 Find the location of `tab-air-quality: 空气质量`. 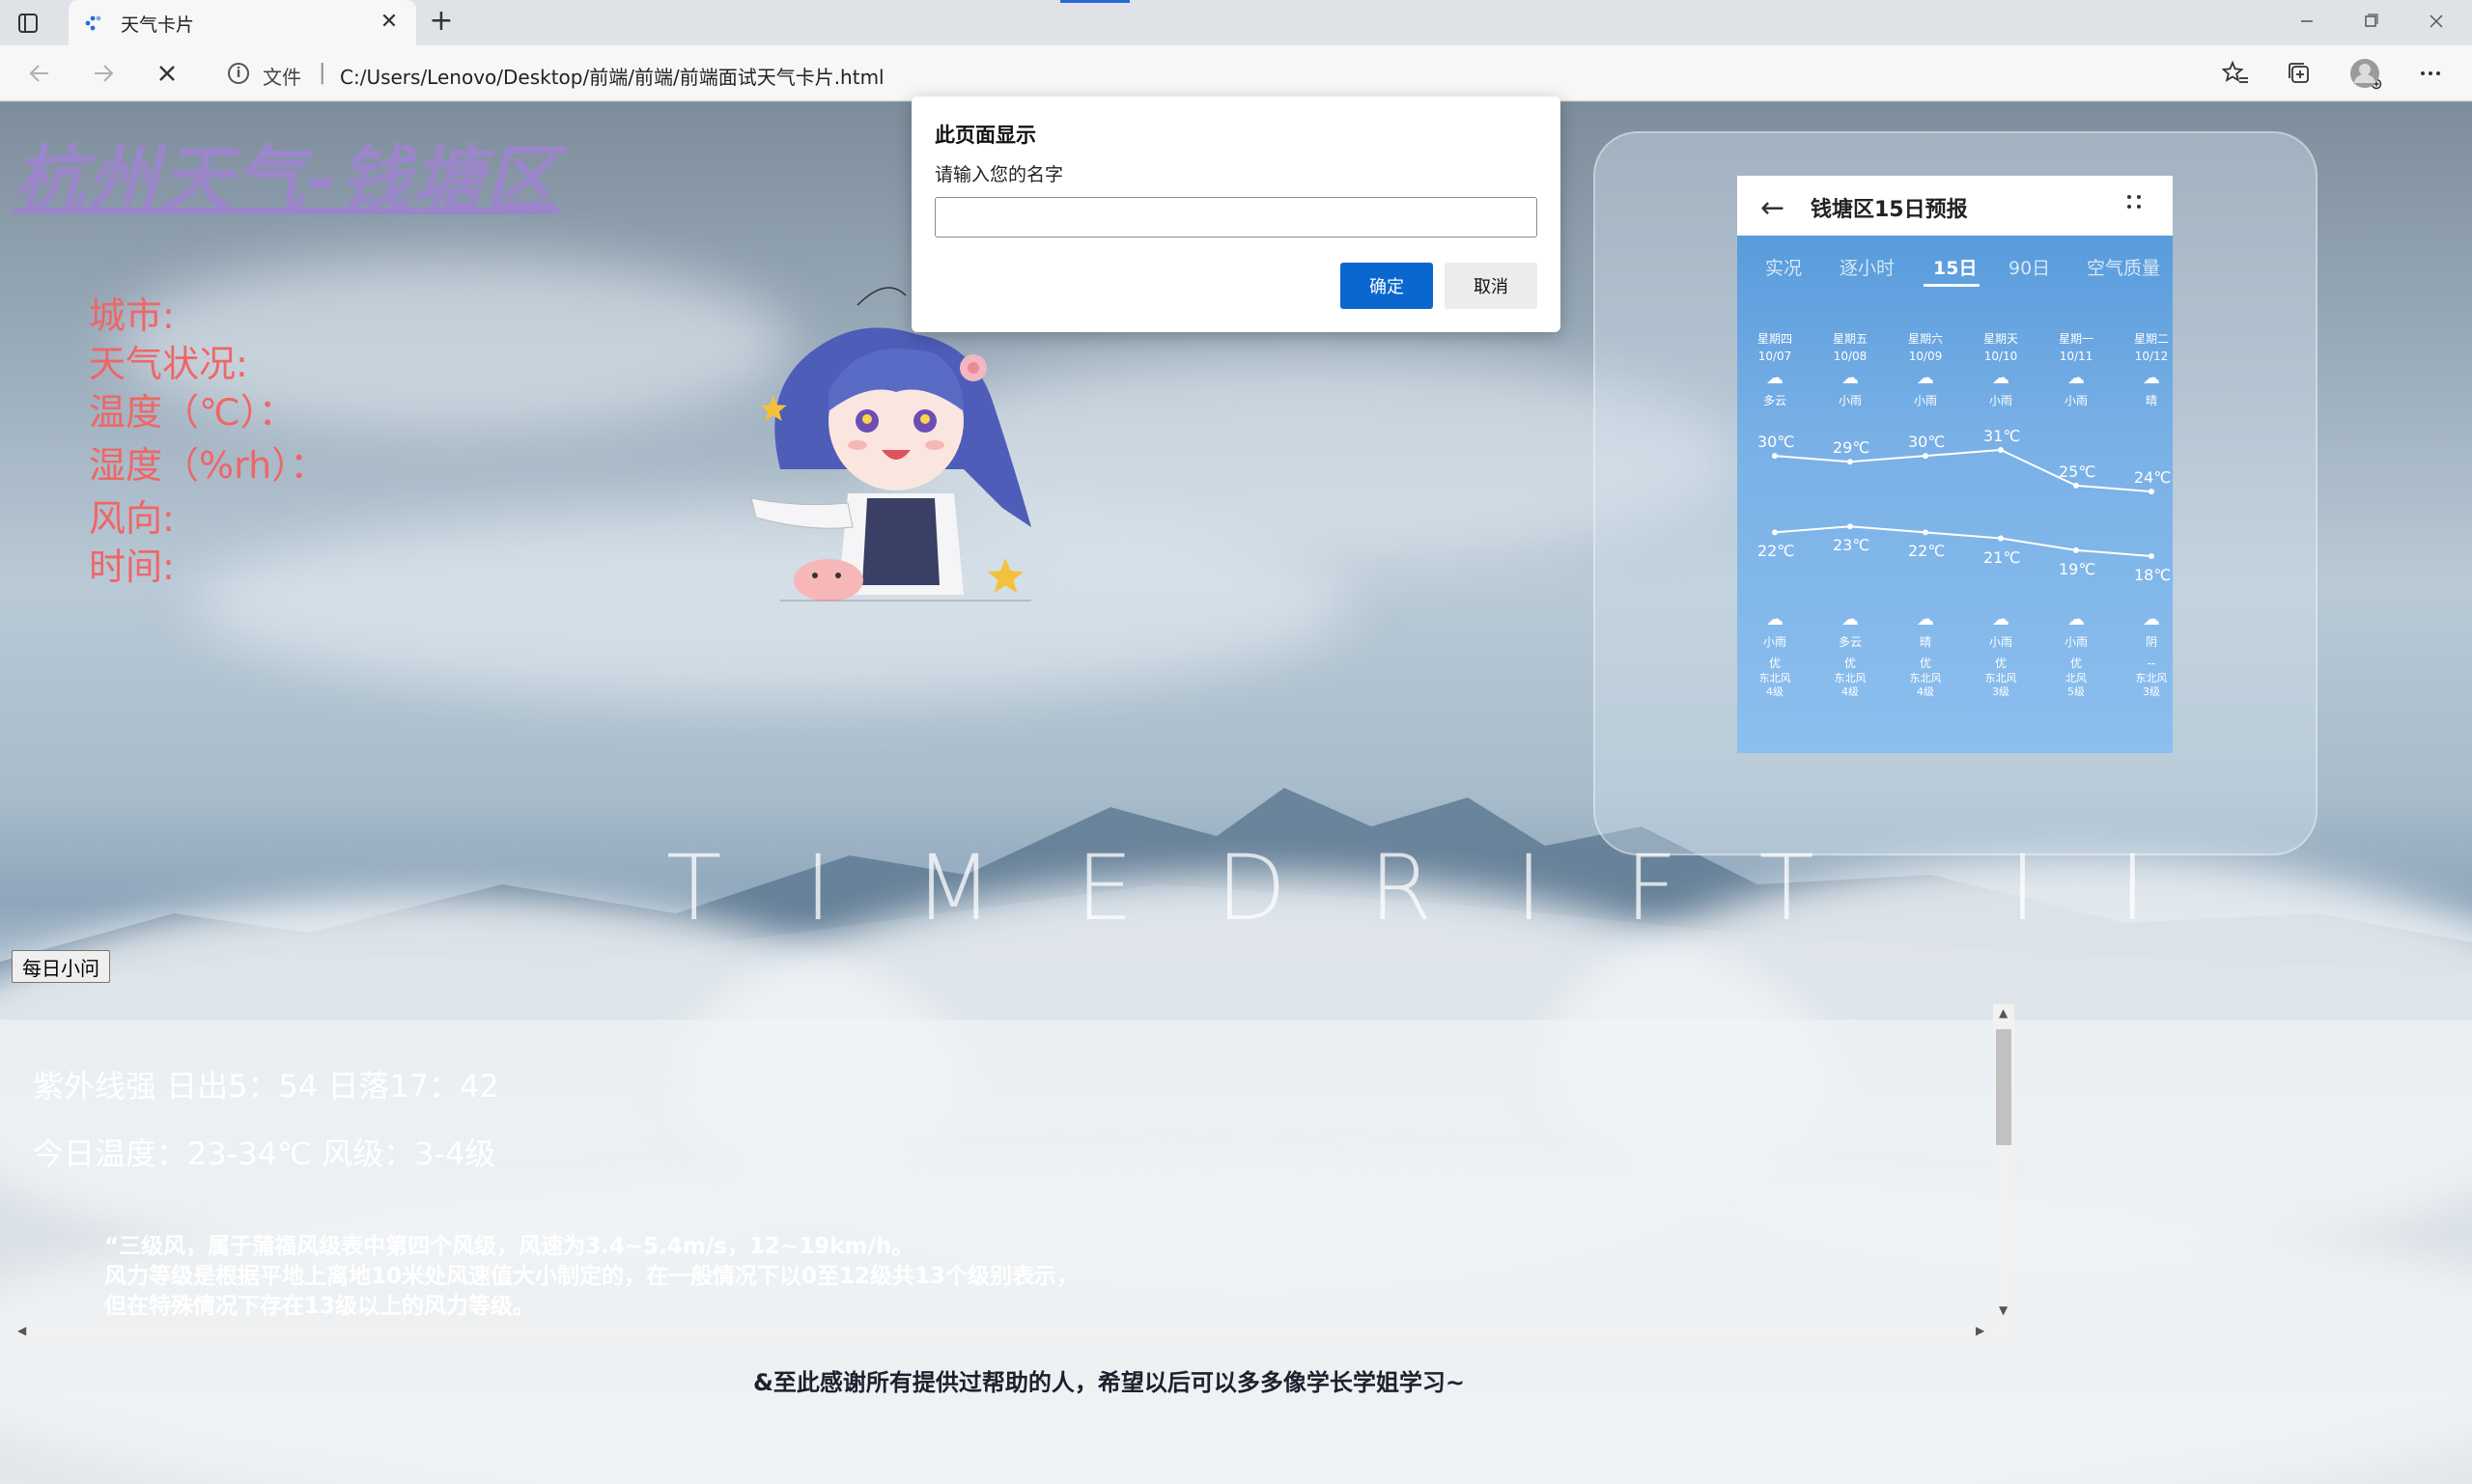

tab-air-quality: 空气质量 is located at coordinates (2123, 267).